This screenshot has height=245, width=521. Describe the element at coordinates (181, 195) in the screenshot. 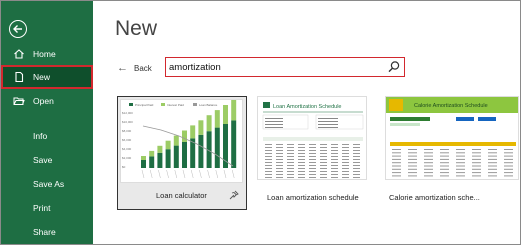

I see `template-name: Loan calculator` at that location.